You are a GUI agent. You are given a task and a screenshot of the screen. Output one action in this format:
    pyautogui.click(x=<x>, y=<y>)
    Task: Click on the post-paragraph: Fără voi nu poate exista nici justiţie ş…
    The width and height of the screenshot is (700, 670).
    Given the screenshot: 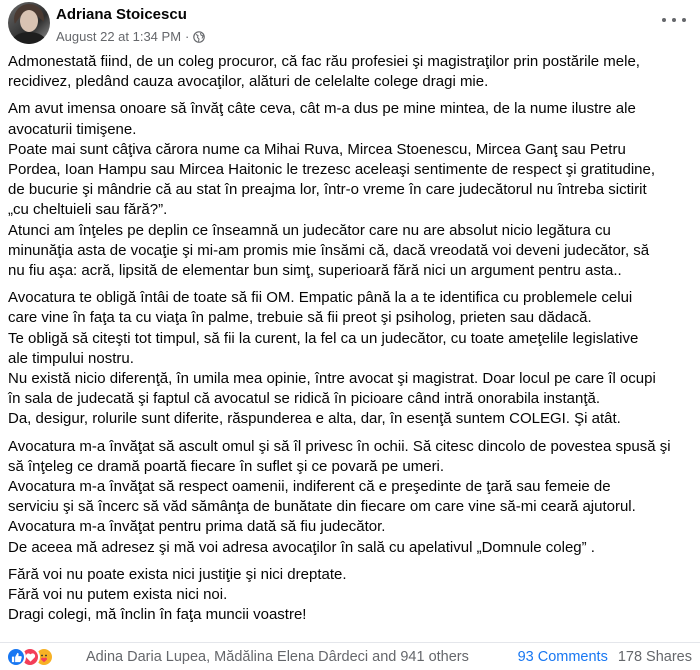 What is the action you would take?
    pyautogui.click(x=351, y=595)
    